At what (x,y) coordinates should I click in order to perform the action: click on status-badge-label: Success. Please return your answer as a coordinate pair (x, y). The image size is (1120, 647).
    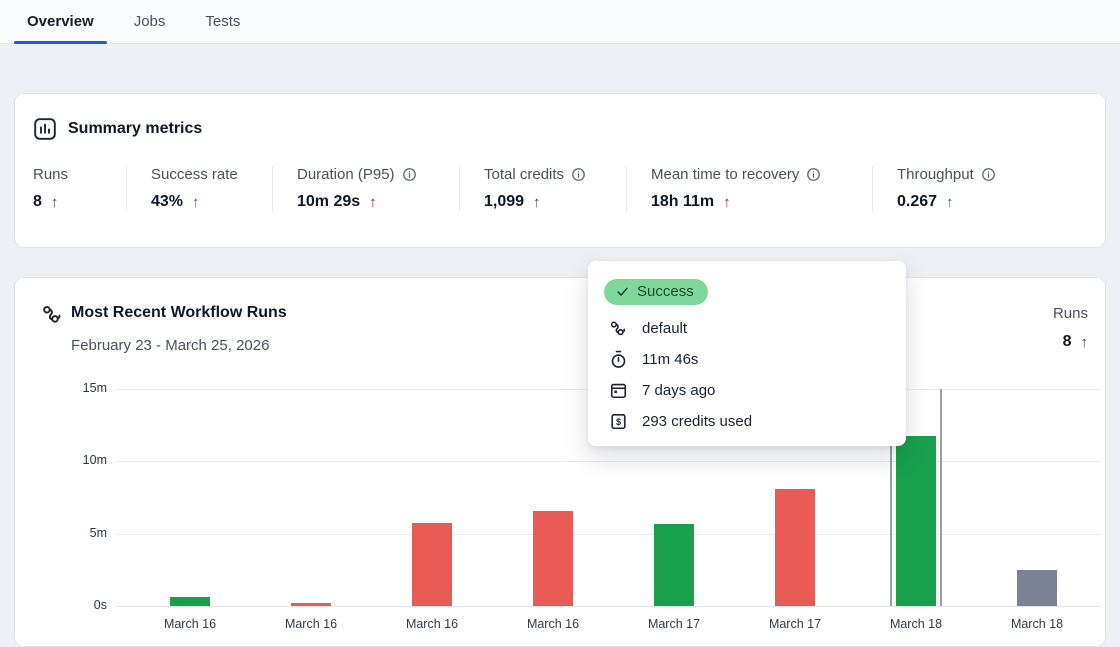
    Looking at the image, I should click on (665, 291).